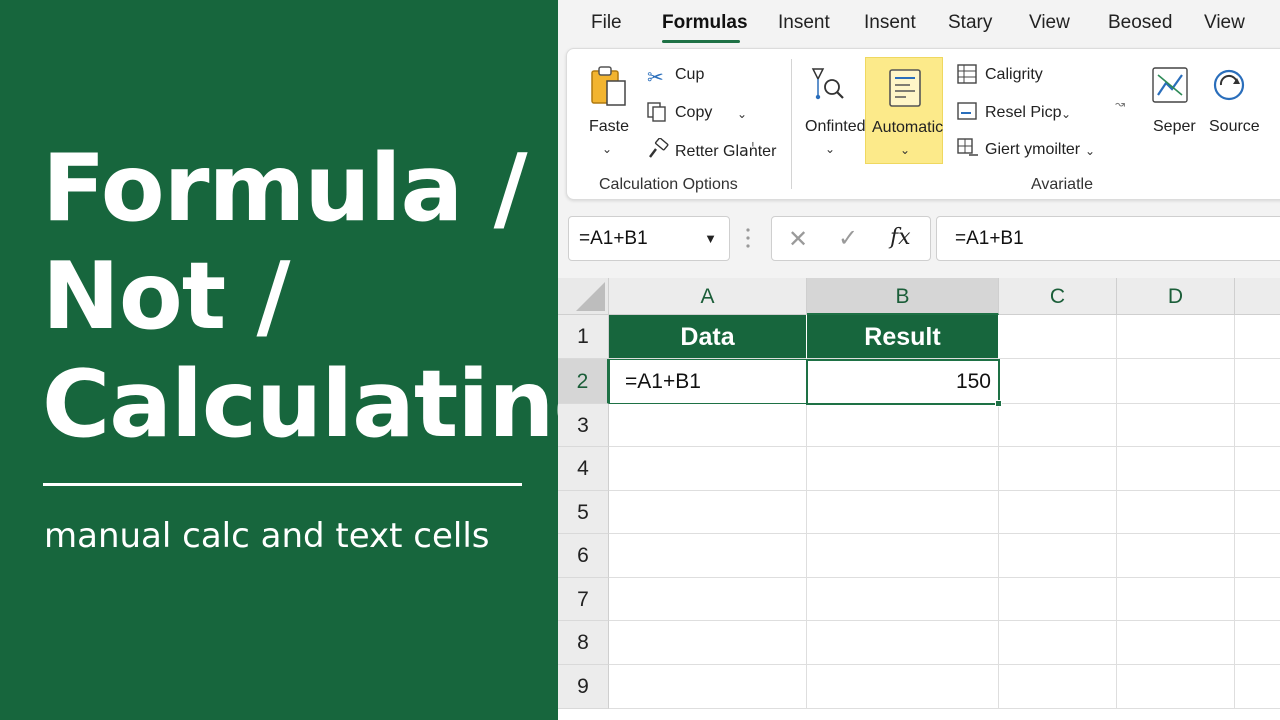 This screenshot has height=720, width=1280. What do you see at coordinates (998, 403) in the screenshot?
I see `fill-handle` at bounding box center [998, 403].